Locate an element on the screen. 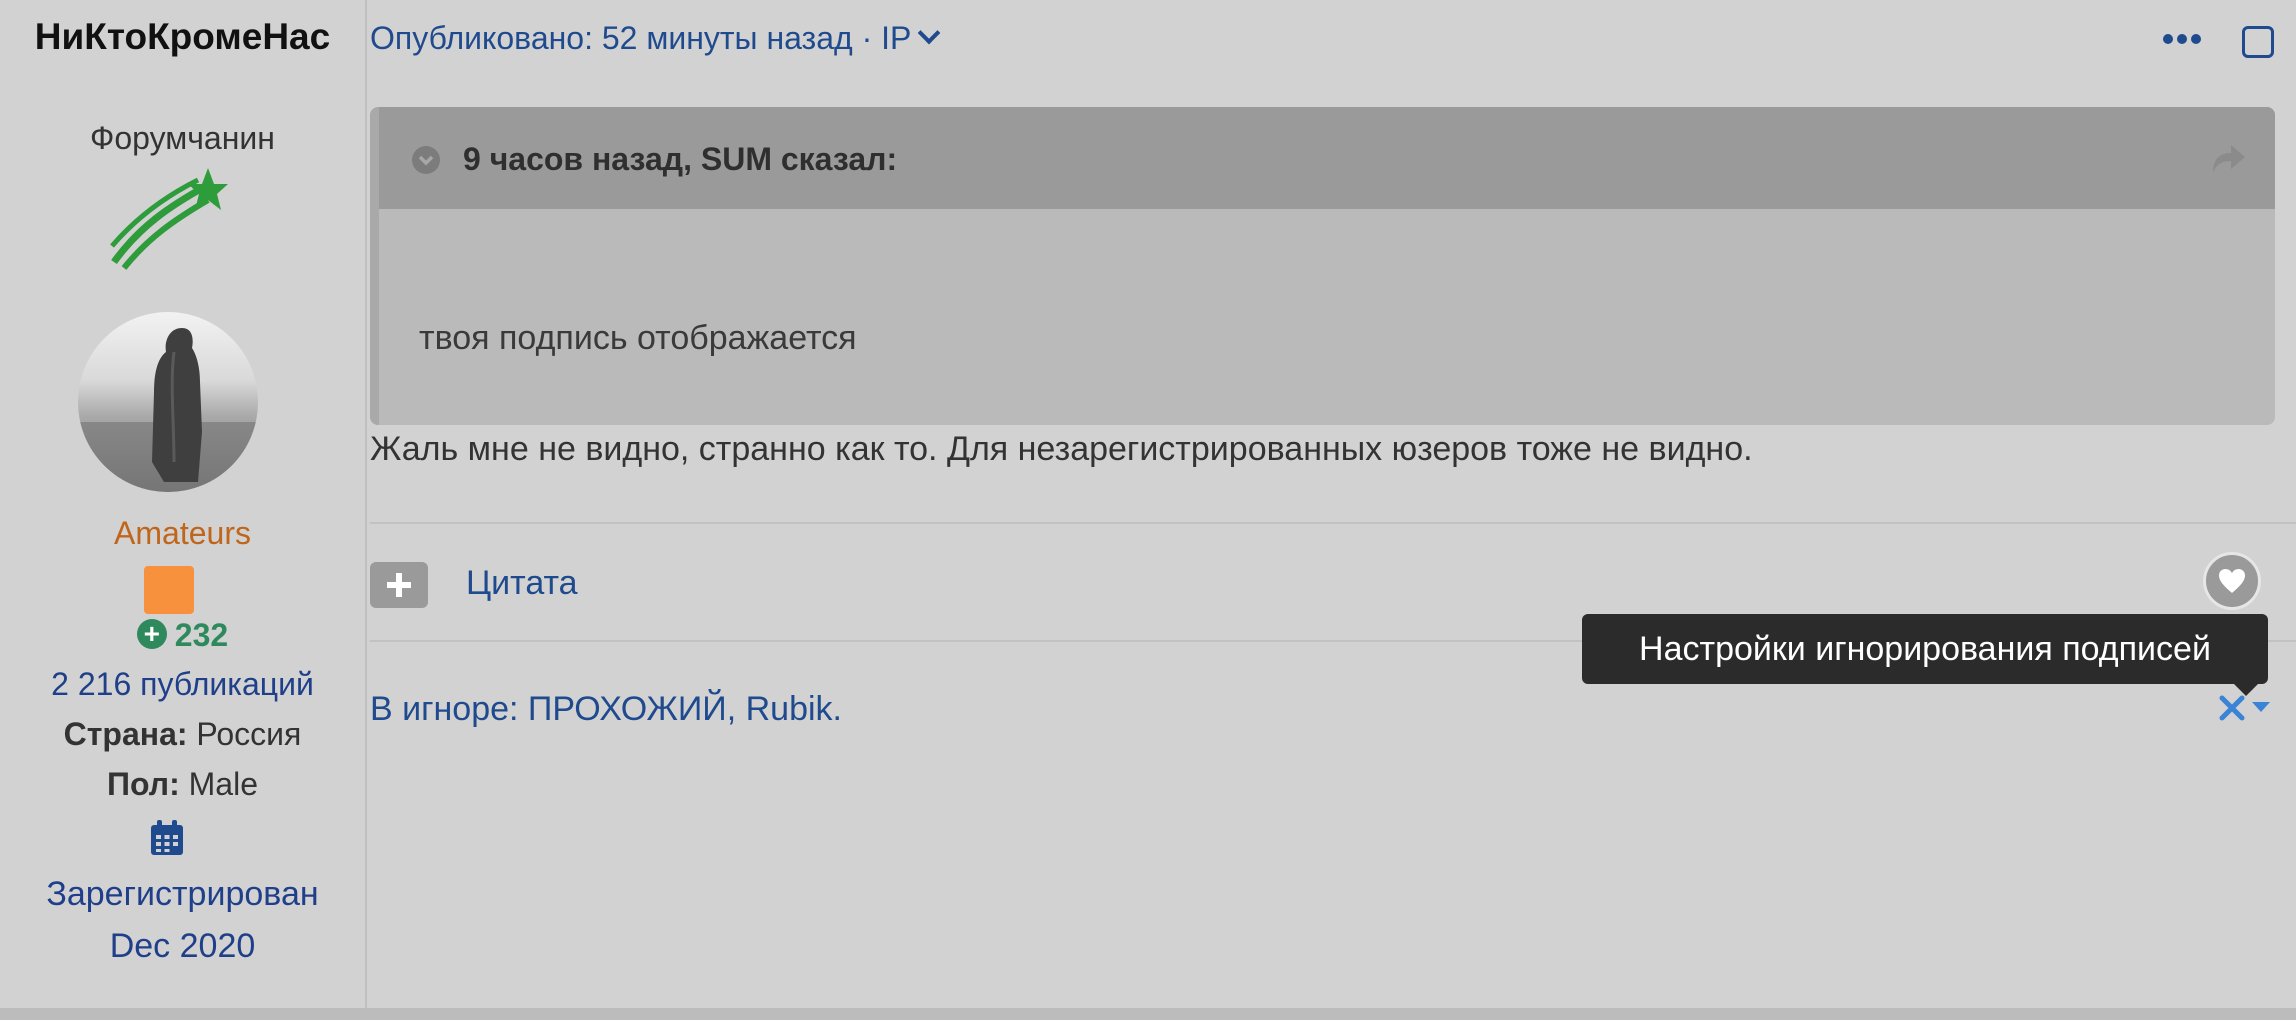 The height and width of the screenshot is (1020, 2296). tooltip: Настройки игнорирования подписей is located at coordinates (1925, 649).